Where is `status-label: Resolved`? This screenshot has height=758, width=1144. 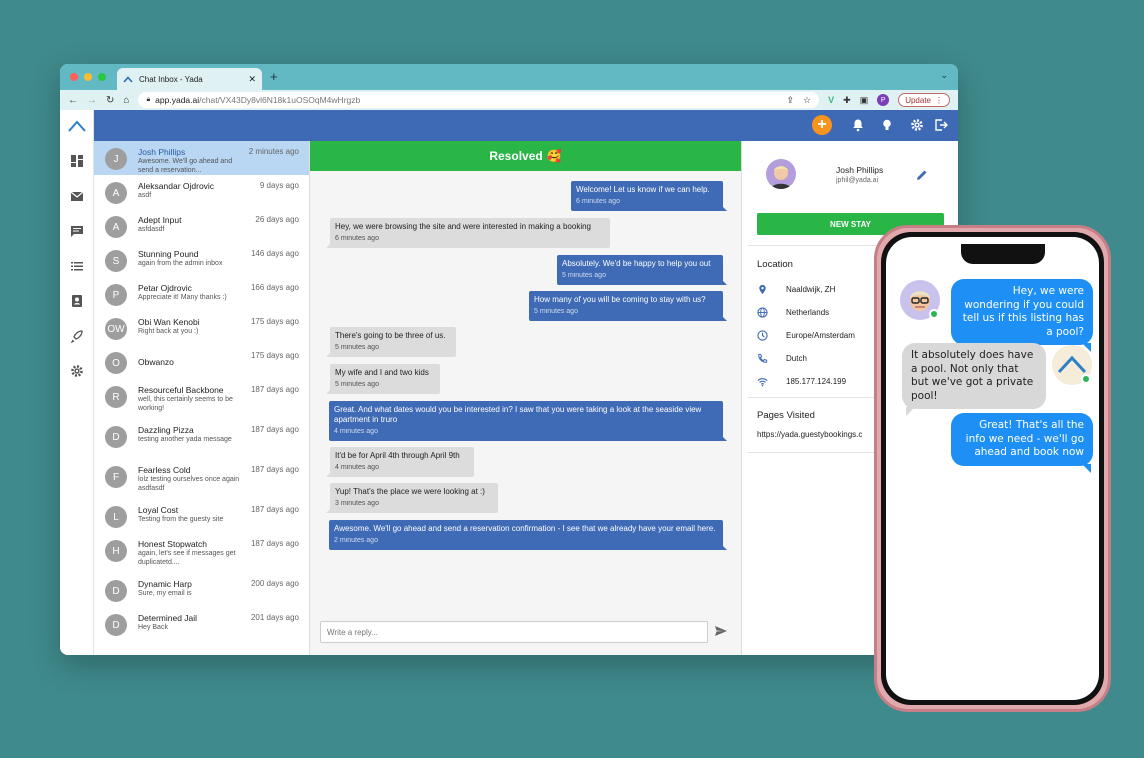 status-label: Resolved is located at coordinates (516, 156).